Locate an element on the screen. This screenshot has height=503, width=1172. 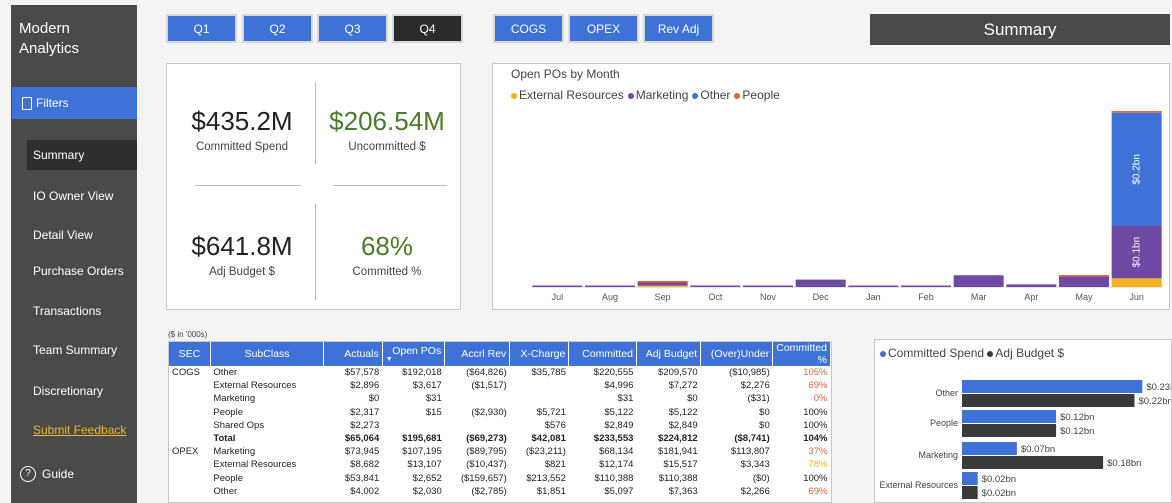
category-button-rev-adj: Rev Adj is located at coordinates (678, 28).